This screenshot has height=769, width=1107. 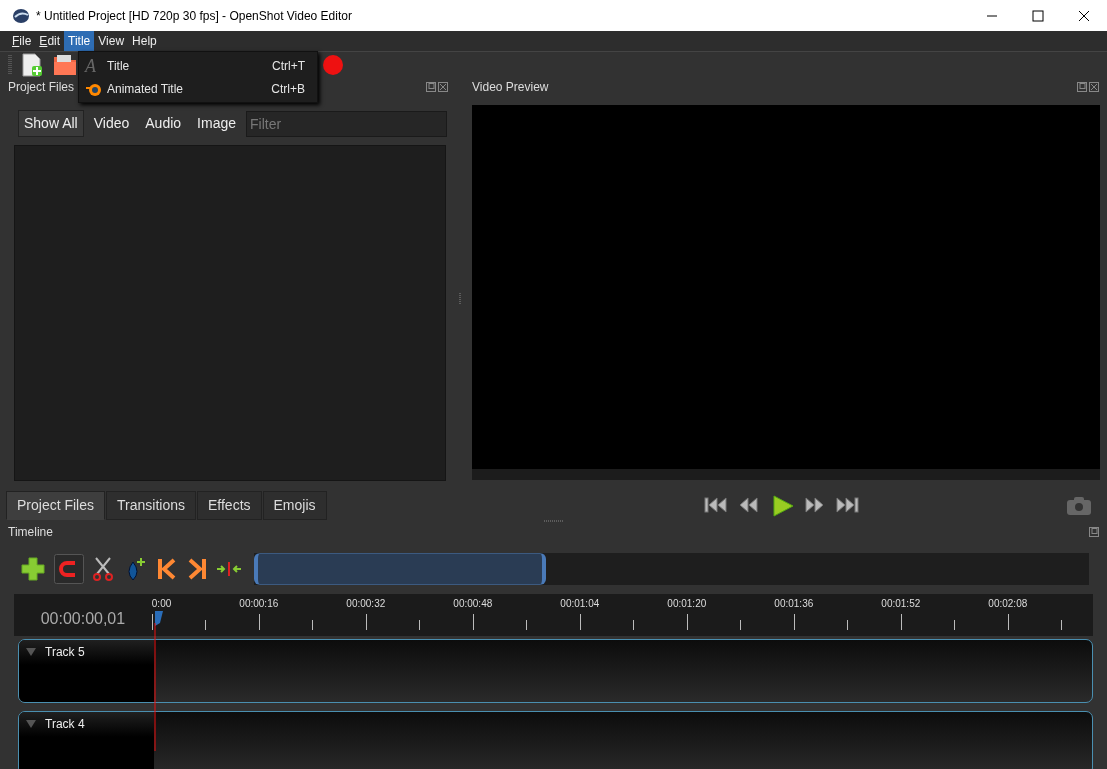 I want to click on menu-item: Edit, so click(x=50, y=41).